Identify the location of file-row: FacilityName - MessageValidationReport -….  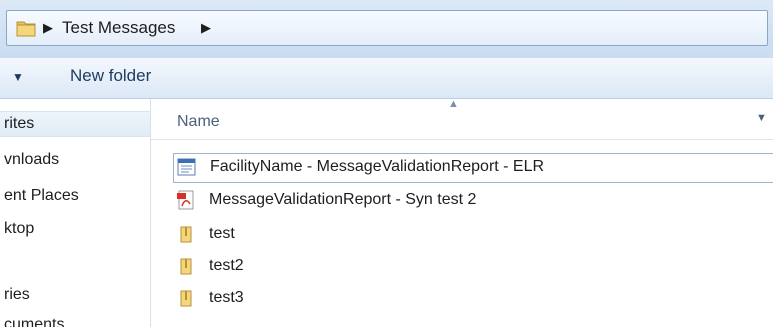
(473, 168).